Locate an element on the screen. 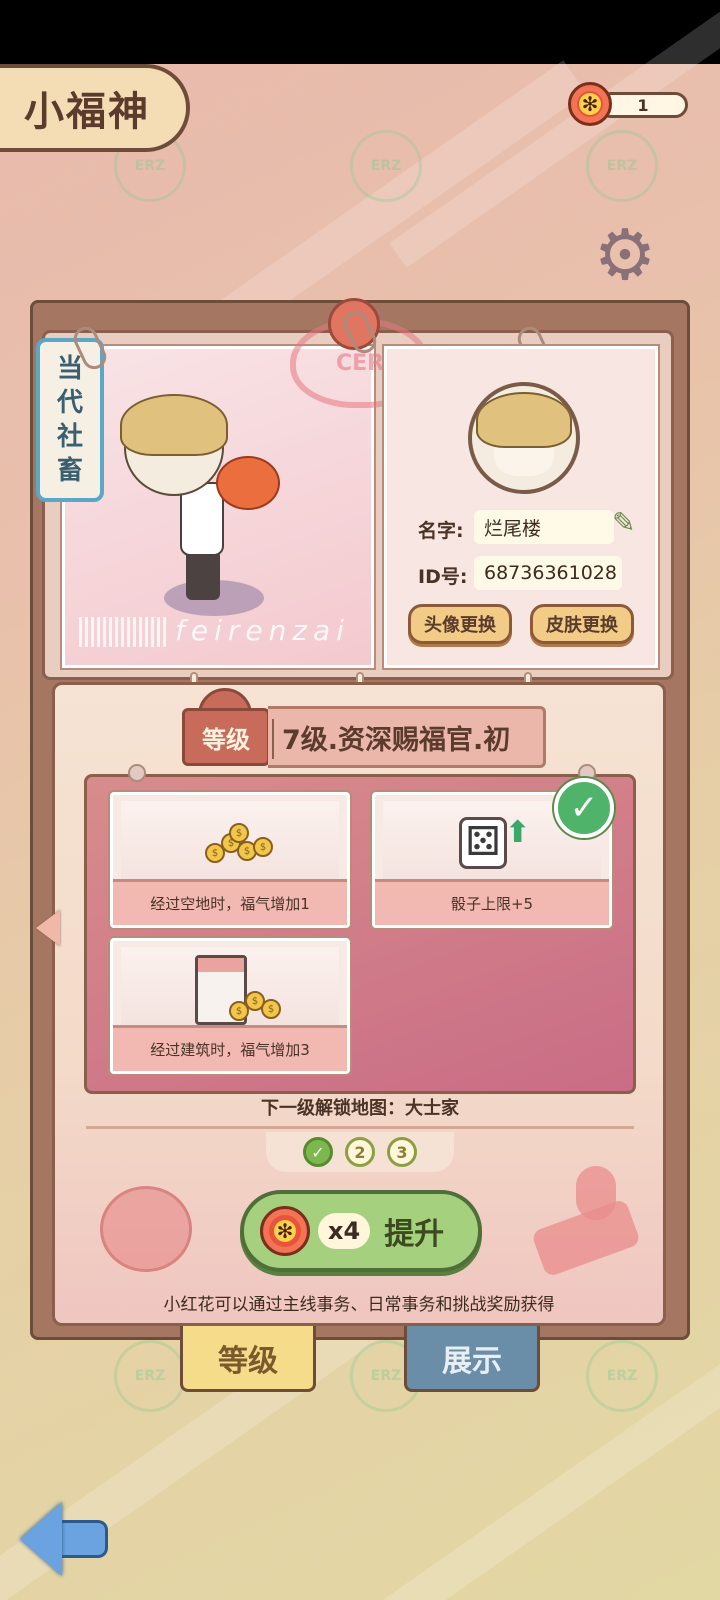 This screenshot has height=1600, width=720. wax-seal-decoration is located at coordinates (146, 1229).